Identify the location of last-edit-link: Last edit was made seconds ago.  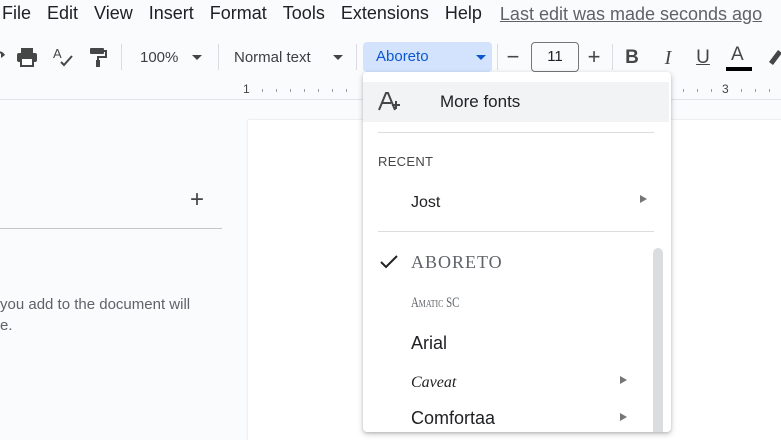
(631, 14).